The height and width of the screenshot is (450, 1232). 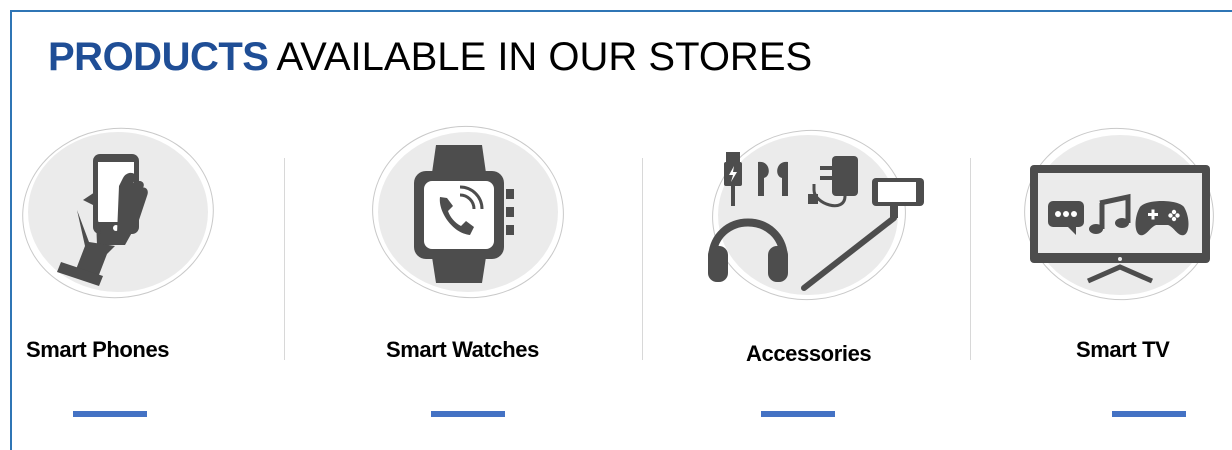 I want to click on product-label: Smart TV, so click(x=1123, y=349).